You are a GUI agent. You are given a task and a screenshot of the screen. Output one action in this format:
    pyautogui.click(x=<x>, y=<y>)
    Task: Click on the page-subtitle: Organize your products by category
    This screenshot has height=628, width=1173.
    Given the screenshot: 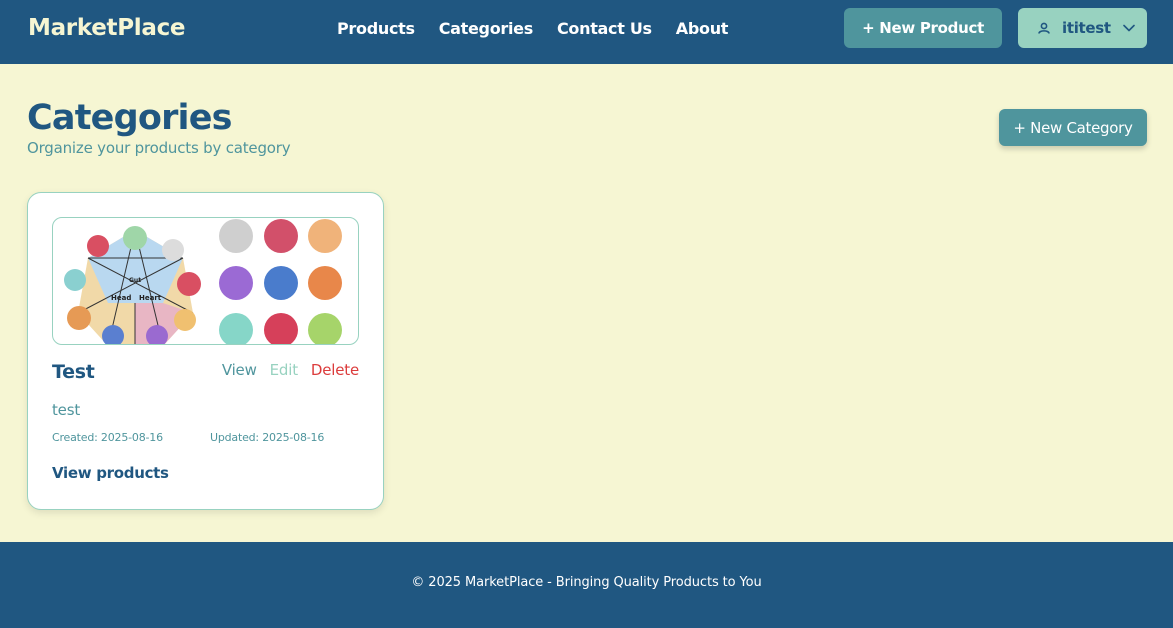 What is the action you would take?
    pyautogui.click(x=159, y=148)
    